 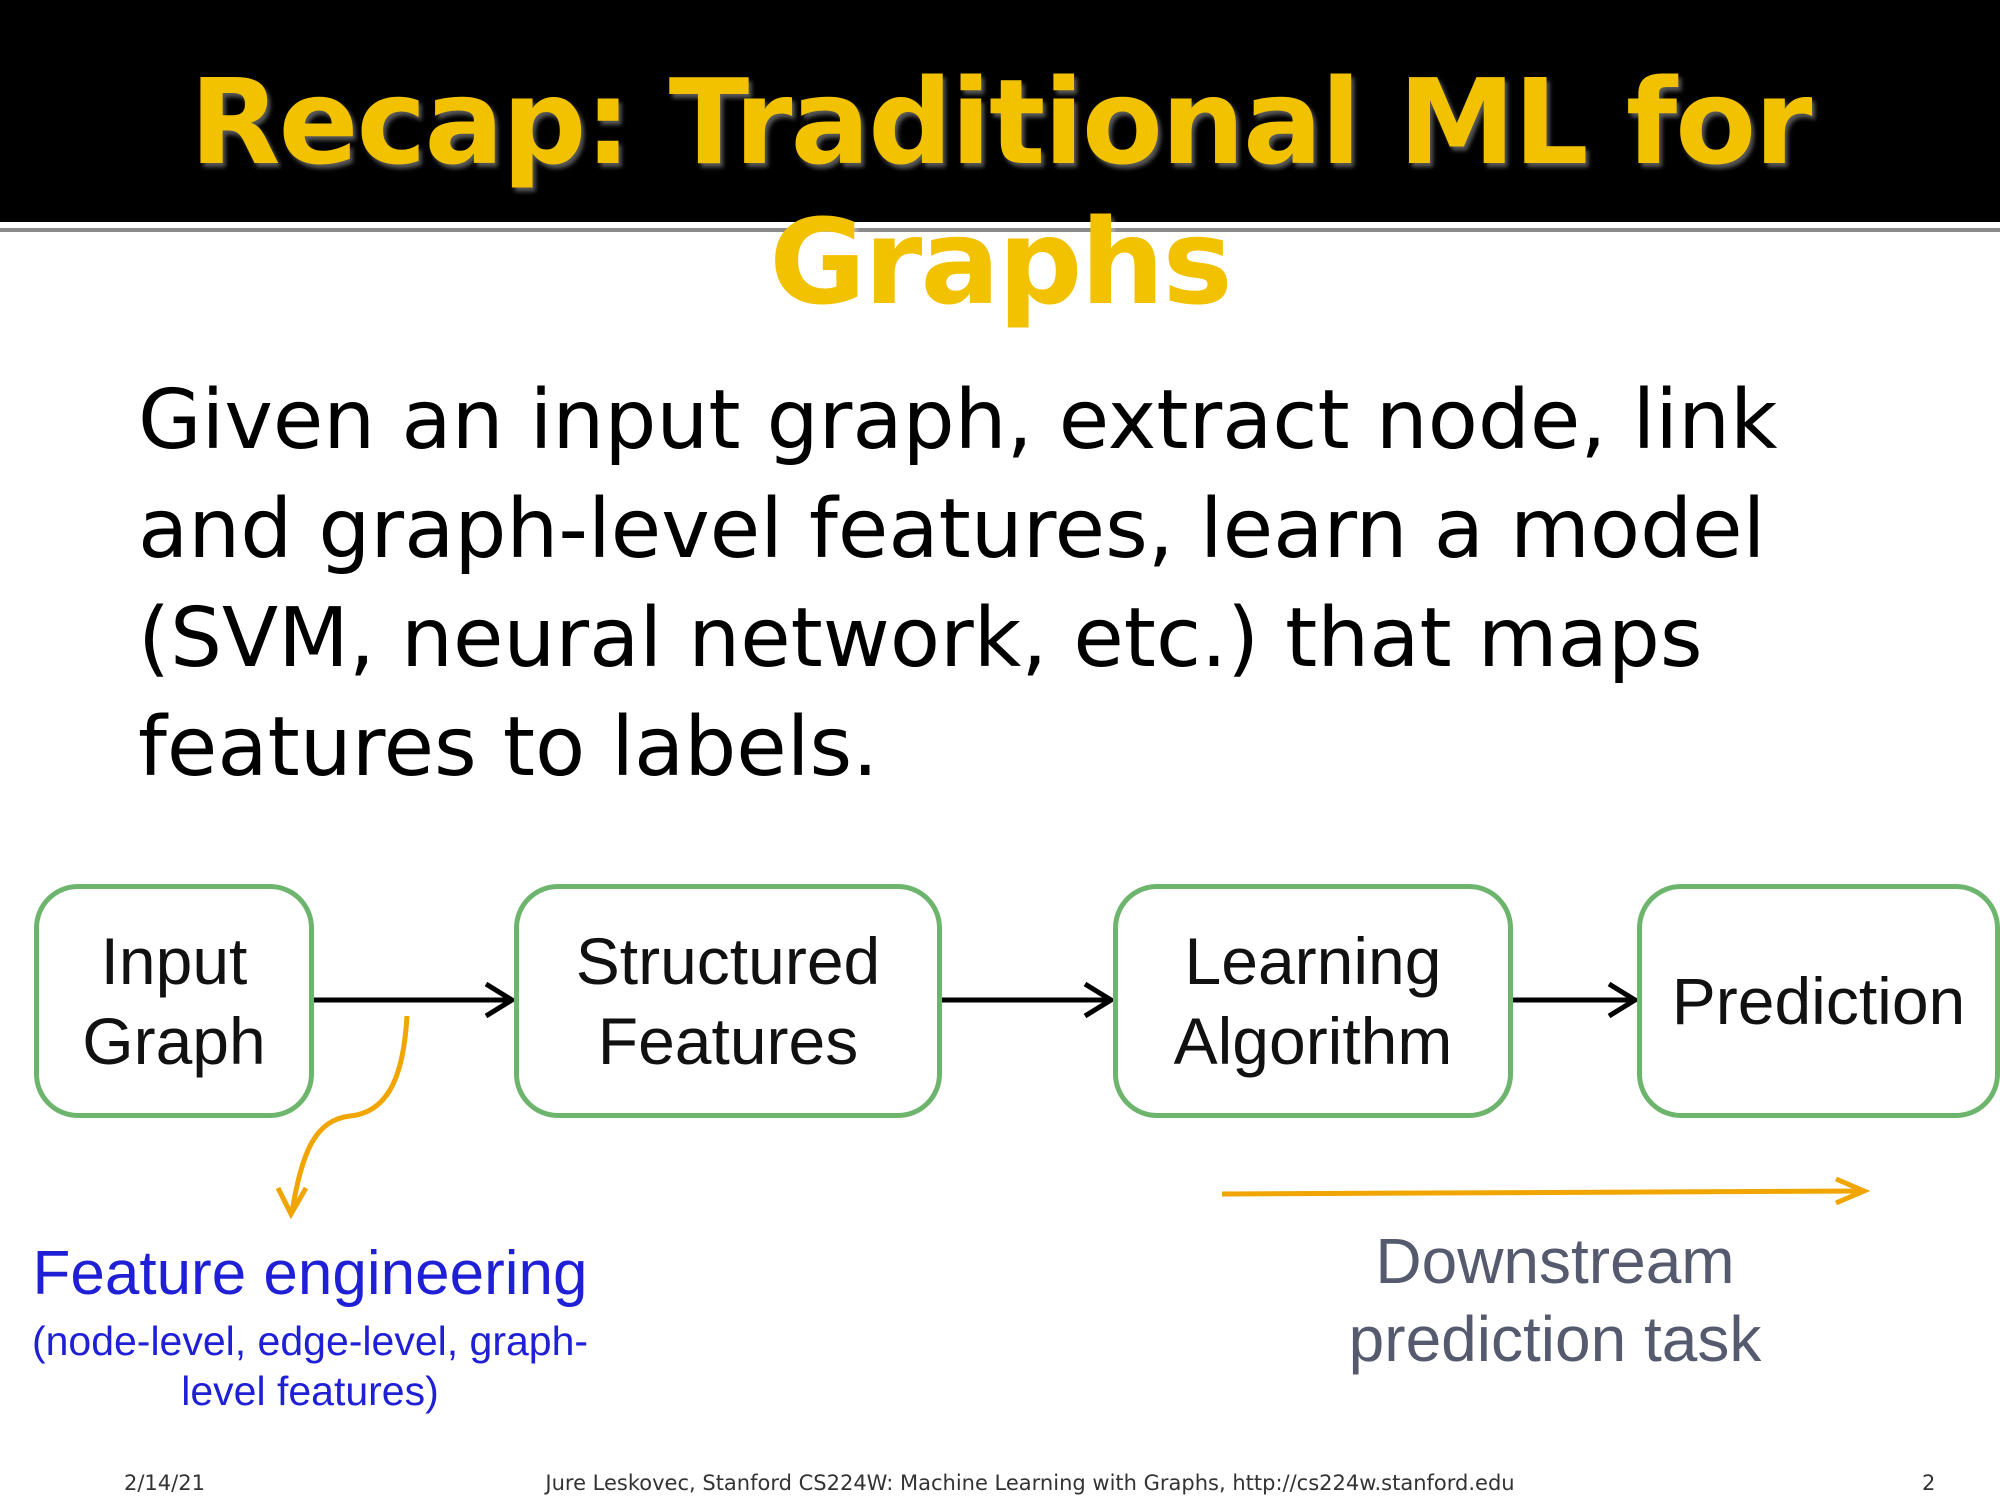 I want to click on prediction-box: Prediction, so click(x=1818, y=1001).